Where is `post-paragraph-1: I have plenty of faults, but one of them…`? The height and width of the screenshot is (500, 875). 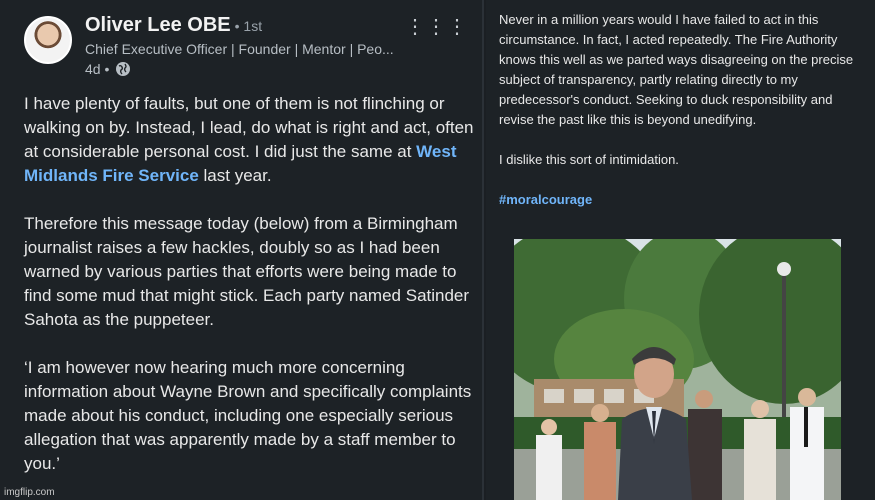
post-paragraph-1: I have plenty of faults, but one of them… is located at coordinates (249, 140).